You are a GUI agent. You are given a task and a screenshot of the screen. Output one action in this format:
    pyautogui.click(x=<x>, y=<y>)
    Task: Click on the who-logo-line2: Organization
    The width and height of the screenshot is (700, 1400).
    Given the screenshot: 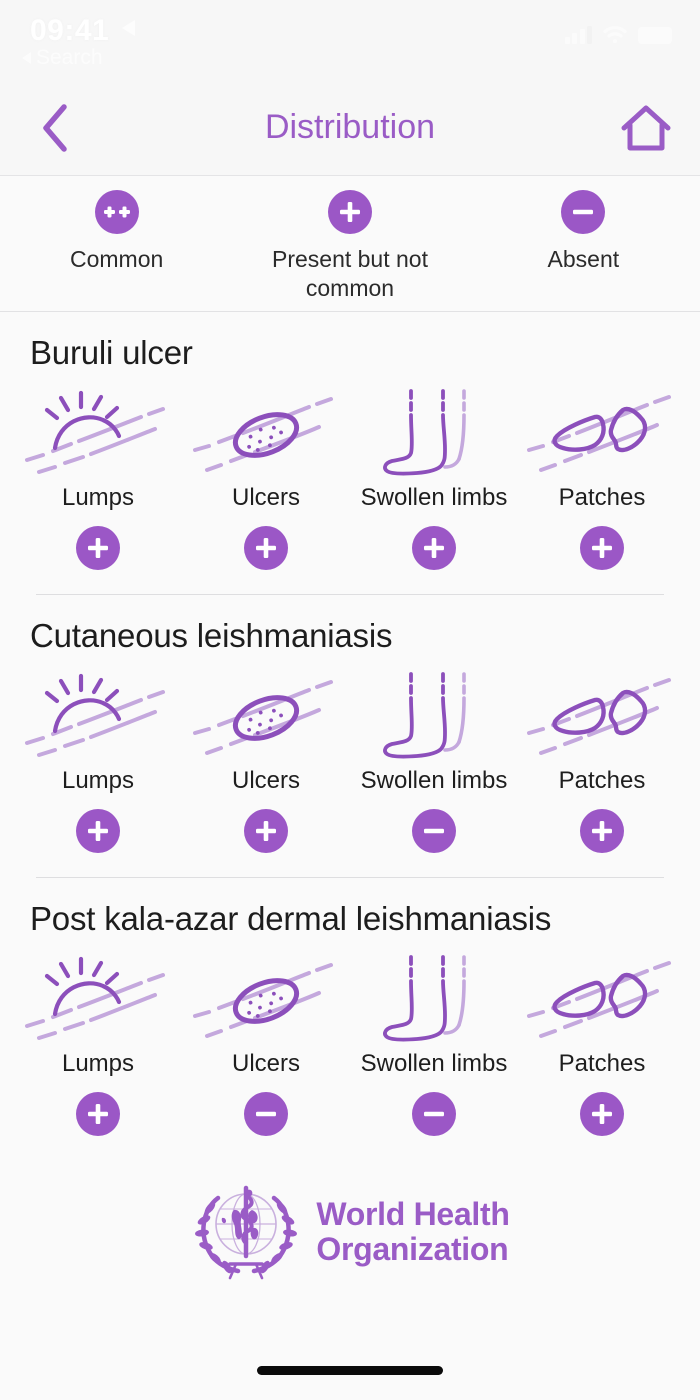 What is the action you would take?
    pyautogui.click(x=412, y=1249)
    